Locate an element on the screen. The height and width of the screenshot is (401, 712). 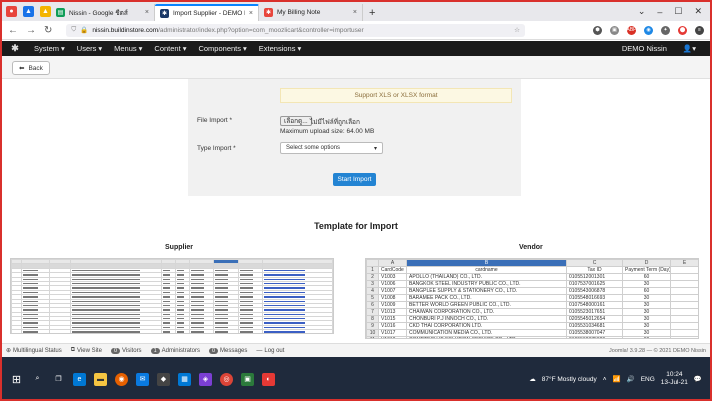
arrow-left-icon: ⬅ is located at coordinates (22, 68).